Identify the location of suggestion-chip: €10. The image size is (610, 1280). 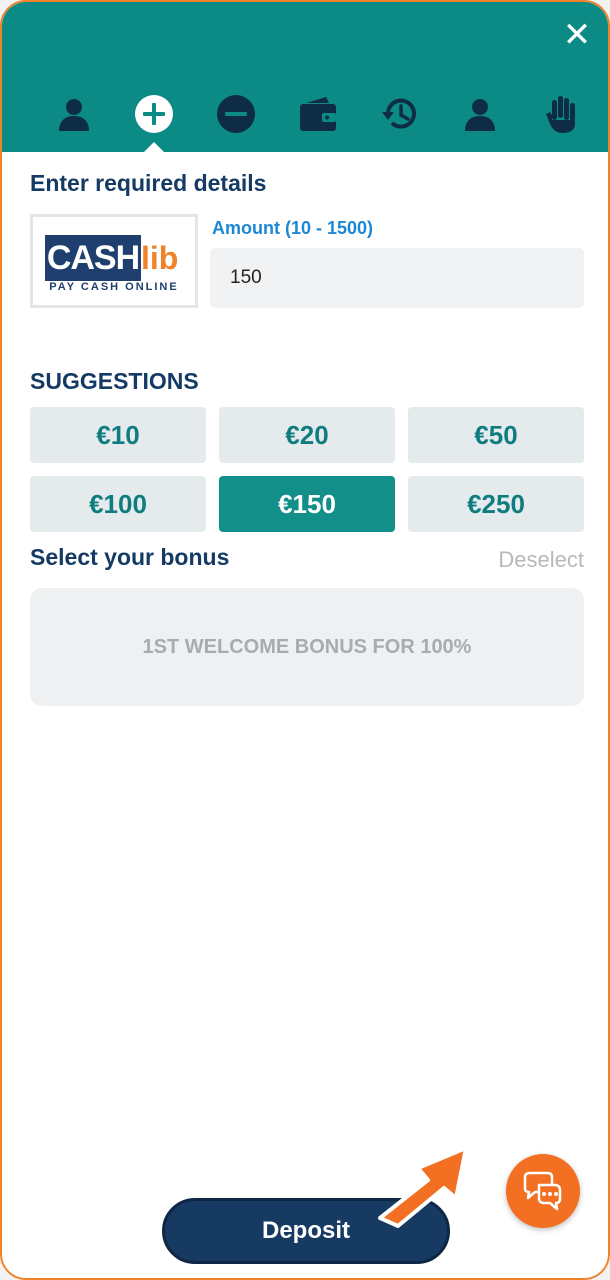
(118, 435).